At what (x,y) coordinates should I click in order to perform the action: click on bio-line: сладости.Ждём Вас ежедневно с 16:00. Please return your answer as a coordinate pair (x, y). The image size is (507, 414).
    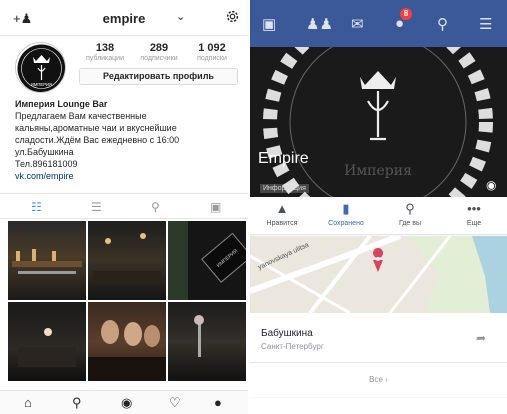
    Looking at the image, I should click on (97, 140).